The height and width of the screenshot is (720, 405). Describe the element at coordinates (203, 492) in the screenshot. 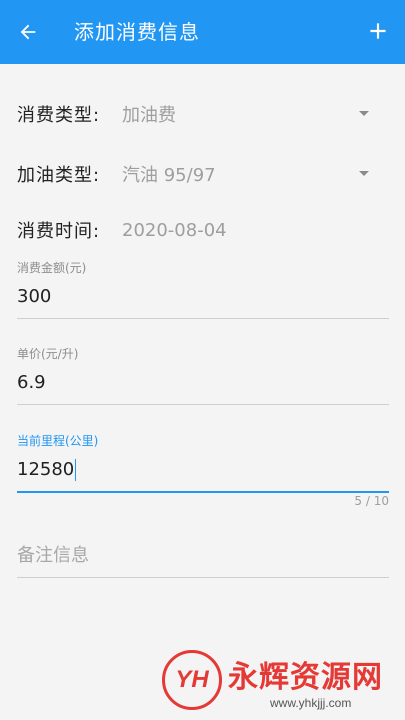

I see `mileage-underline` at that location.